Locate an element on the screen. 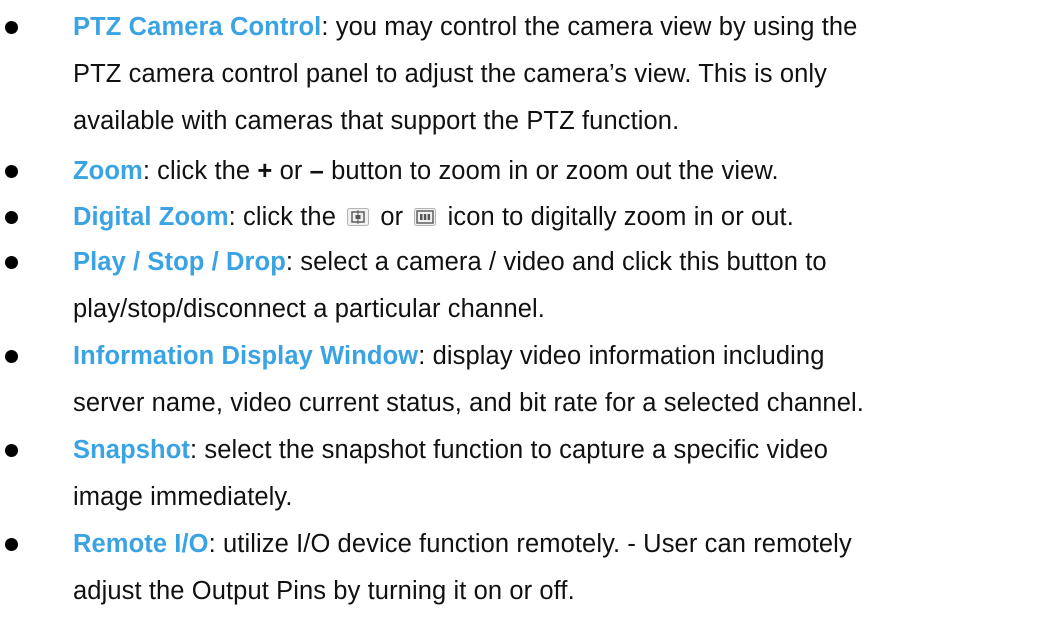 The width and height of the screenshot is (1057, 617). item-line: image immediately. is located at coordinates (183, 497).